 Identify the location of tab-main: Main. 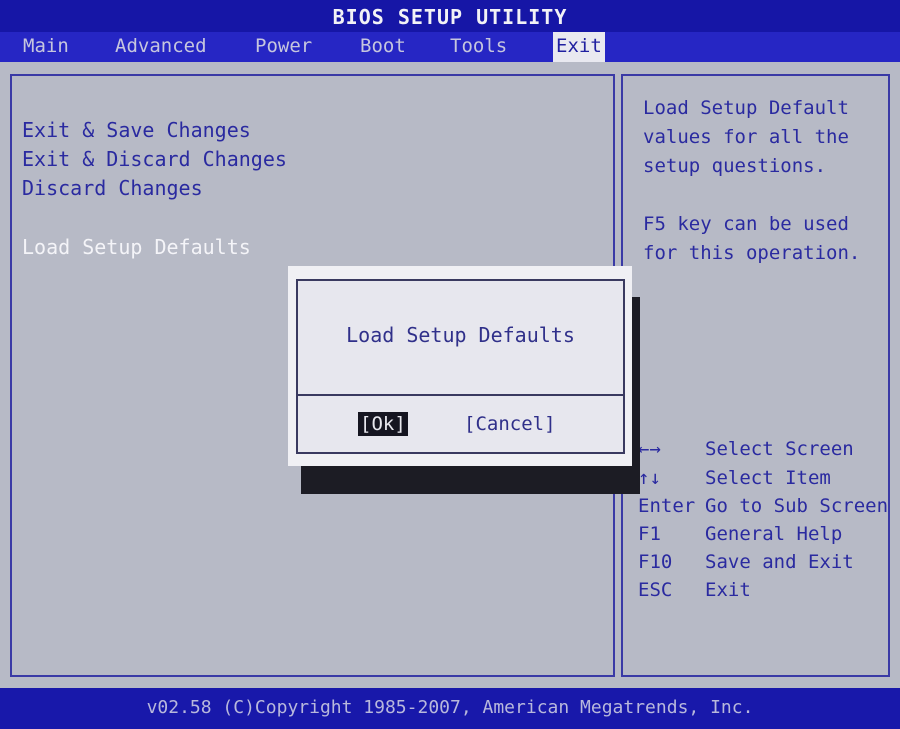
(46, 47).